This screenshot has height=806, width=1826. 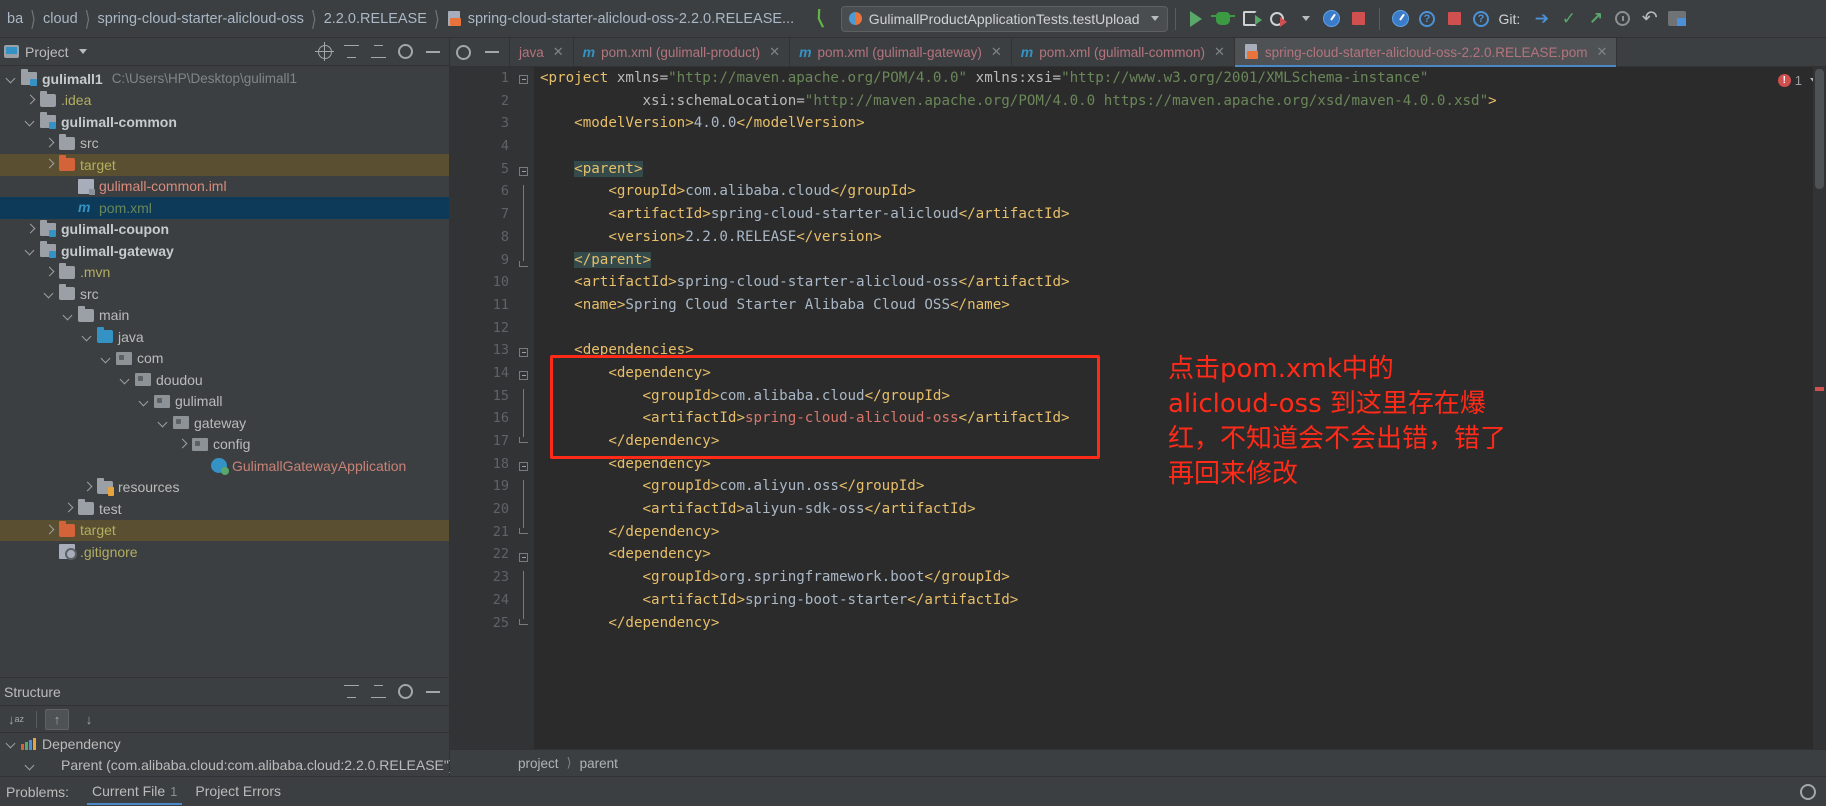 I want to click on project-tree-item: gulimall1 C:\Users\HP\Desktop\gulimall1, so click(x=224, y=79).